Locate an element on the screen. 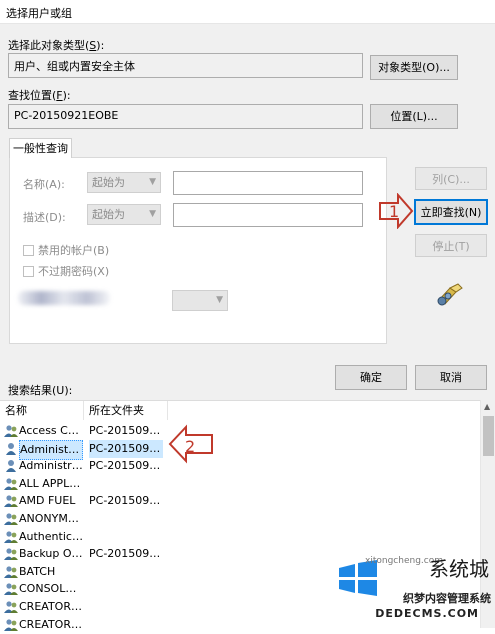 This screenshot has height=634, width=495. column-header-name: 名称 is located at coordinates (42, 410).